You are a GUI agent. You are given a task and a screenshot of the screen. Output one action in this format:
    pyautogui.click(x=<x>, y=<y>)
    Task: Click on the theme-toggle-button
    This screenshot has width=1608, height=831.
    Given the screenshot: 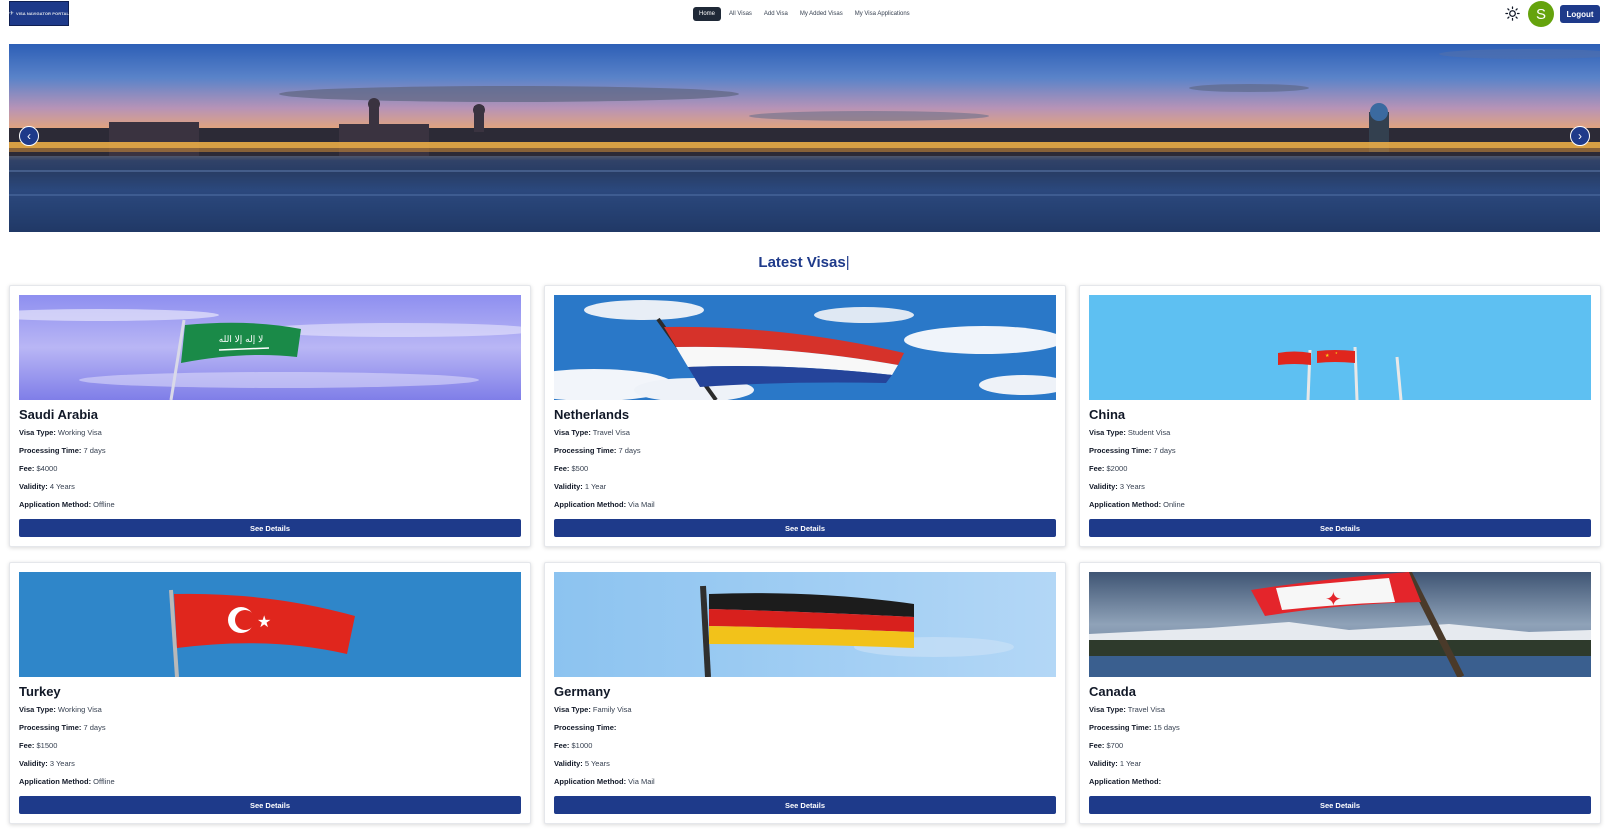 What is the action you would take?
    pyautogui.click(x=1512, y=13)
    